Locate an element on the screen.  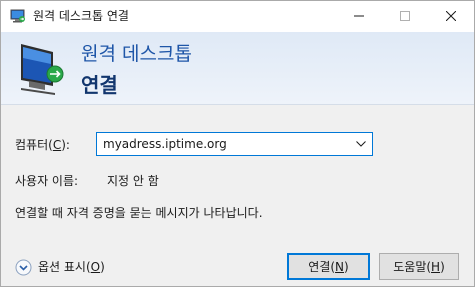
help-button: 도움말(H) is located at coordinates (419, 266).